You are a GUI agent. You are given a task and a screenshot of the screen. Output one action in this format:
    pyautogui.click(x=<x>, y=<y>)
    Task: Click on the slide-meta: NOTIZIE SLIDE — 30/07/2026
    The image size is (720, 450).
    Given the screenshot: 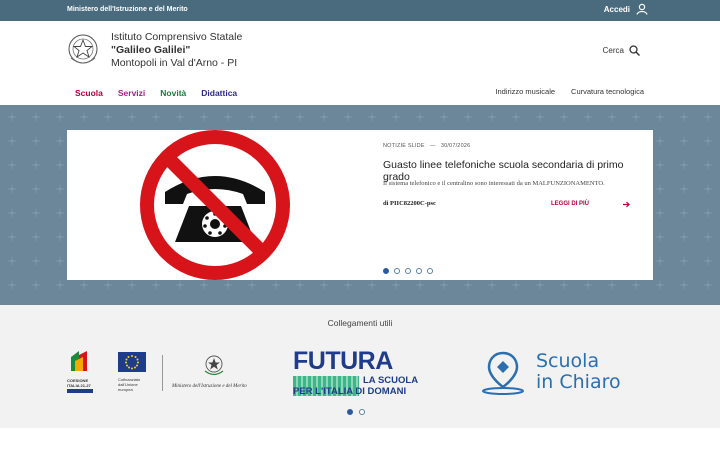 What is the action you would take?
    pyautogui.click(x=426, y=146)
    